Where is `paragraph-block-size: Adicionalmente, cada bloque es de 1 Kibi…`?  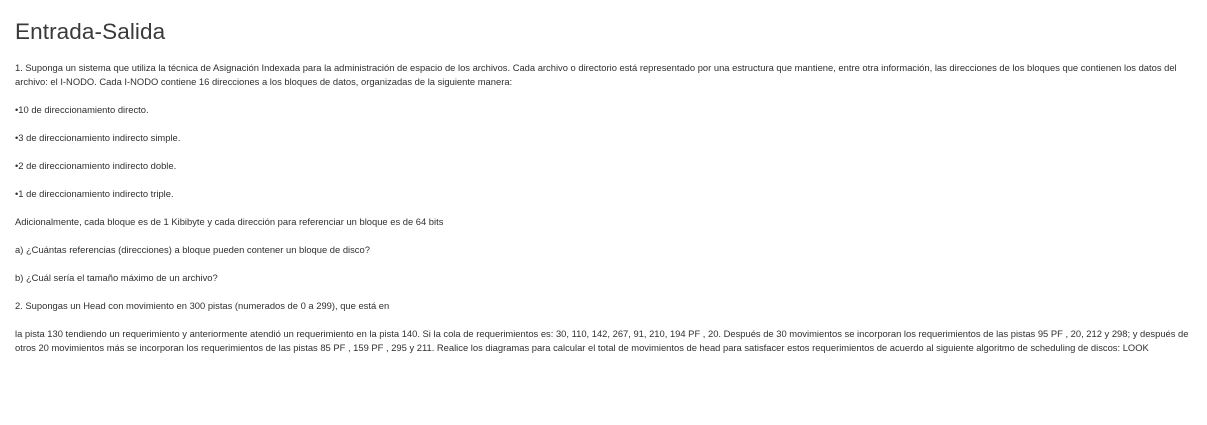
paragraph-block-size: Adicionalmente, cada bloque es de 1 Kibi… is located at coordinates (229, 221).